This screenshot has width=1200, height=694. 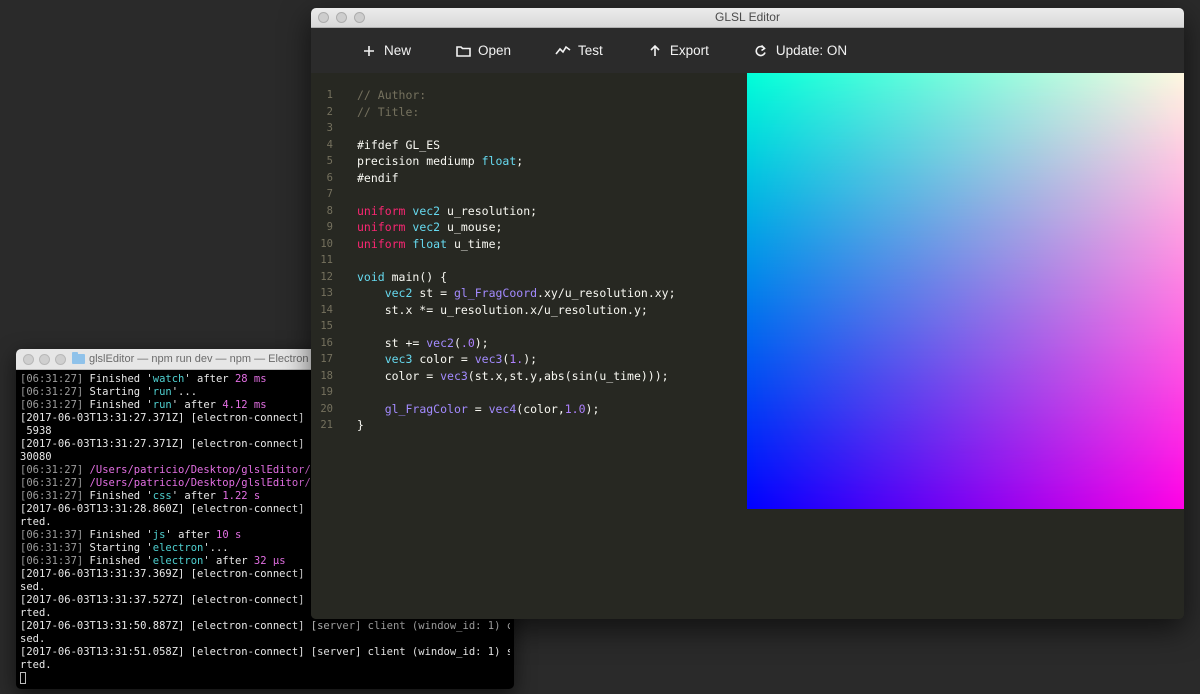 What do you see at coordinates (398, 50) in the screenshot?
I see `new-button-label: New` at bounding box center [398, 50].